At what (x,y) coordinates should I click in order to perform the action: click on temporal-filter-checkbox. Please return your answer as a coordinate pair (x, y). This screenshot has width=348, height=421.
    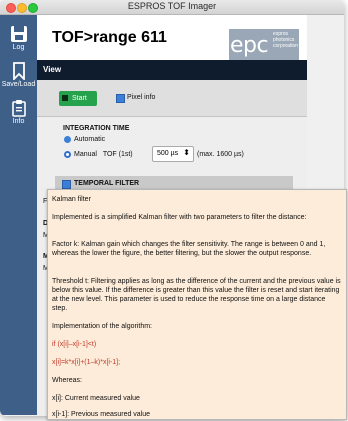
    Looking at the image, I should click on (66, 184).